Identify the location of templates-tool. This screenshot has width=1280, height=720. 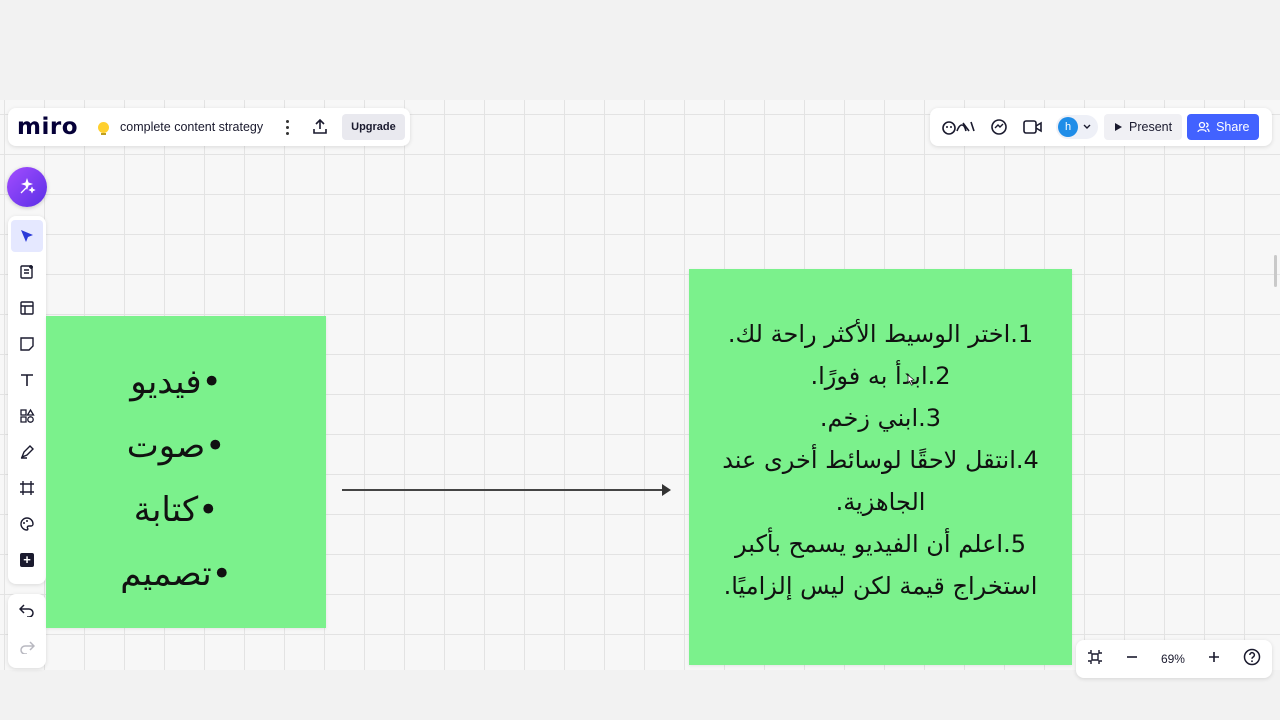
(27, 272).